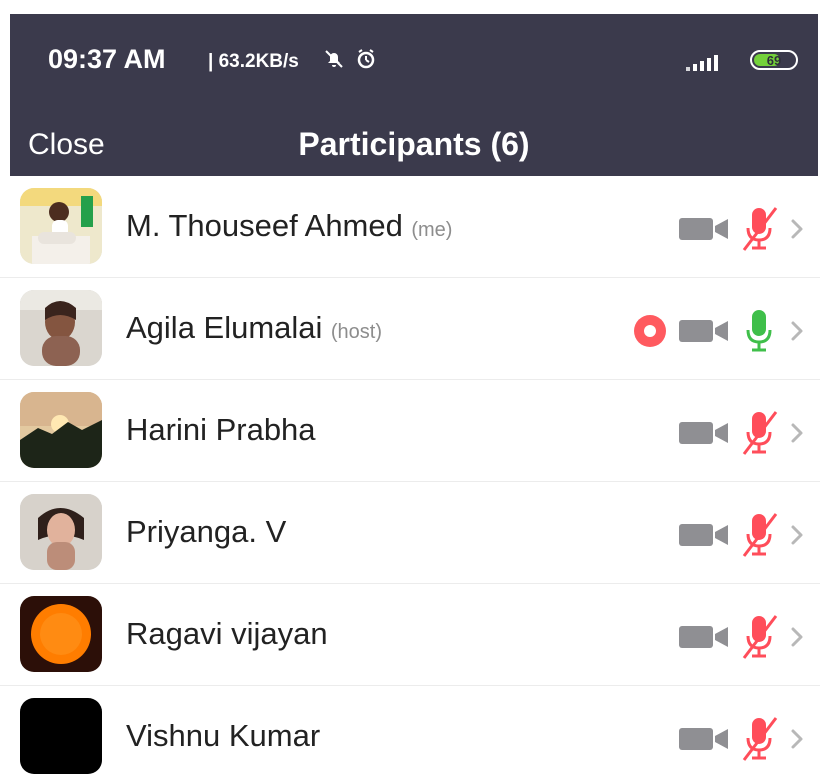 This screenshot has height=777, width=820. I want to click on participant-name-wrap: Harini Prabha, so click(223, 430).